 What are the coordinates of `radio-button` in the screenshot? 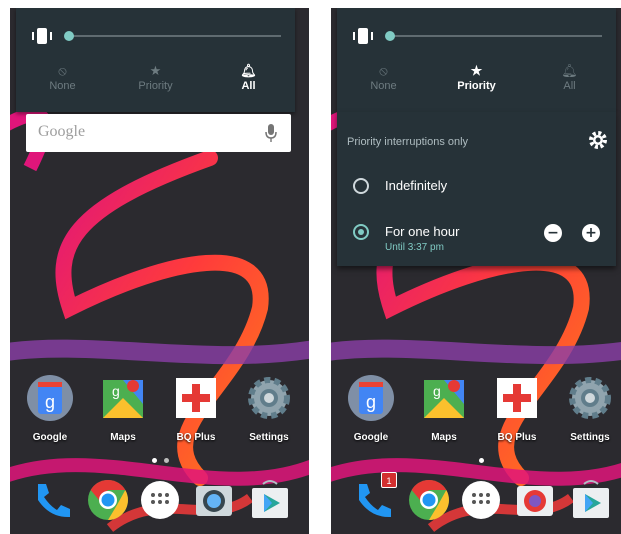 It's located at (361, 186).